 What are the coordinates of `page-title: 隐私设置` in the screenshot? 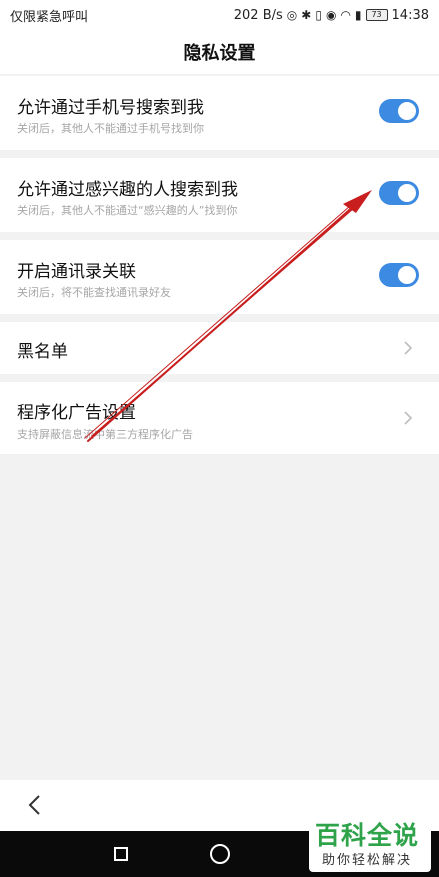 It's located at (219, 53).